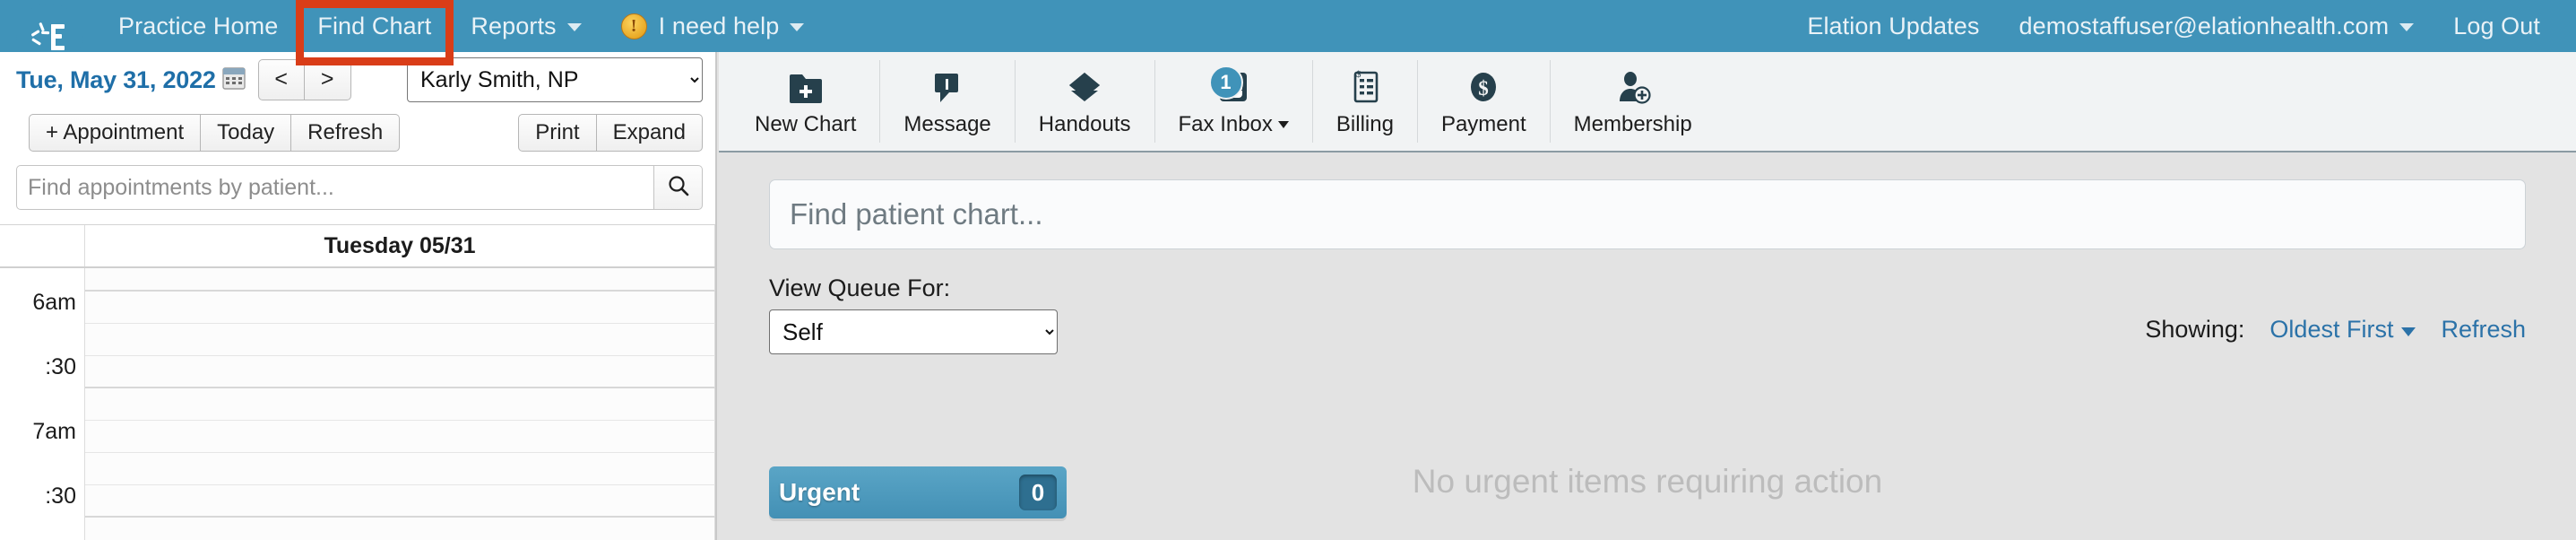 This screenshot has width=2576, height=540. I want to click on queue-label: View Queue For:, so click(860, 288).